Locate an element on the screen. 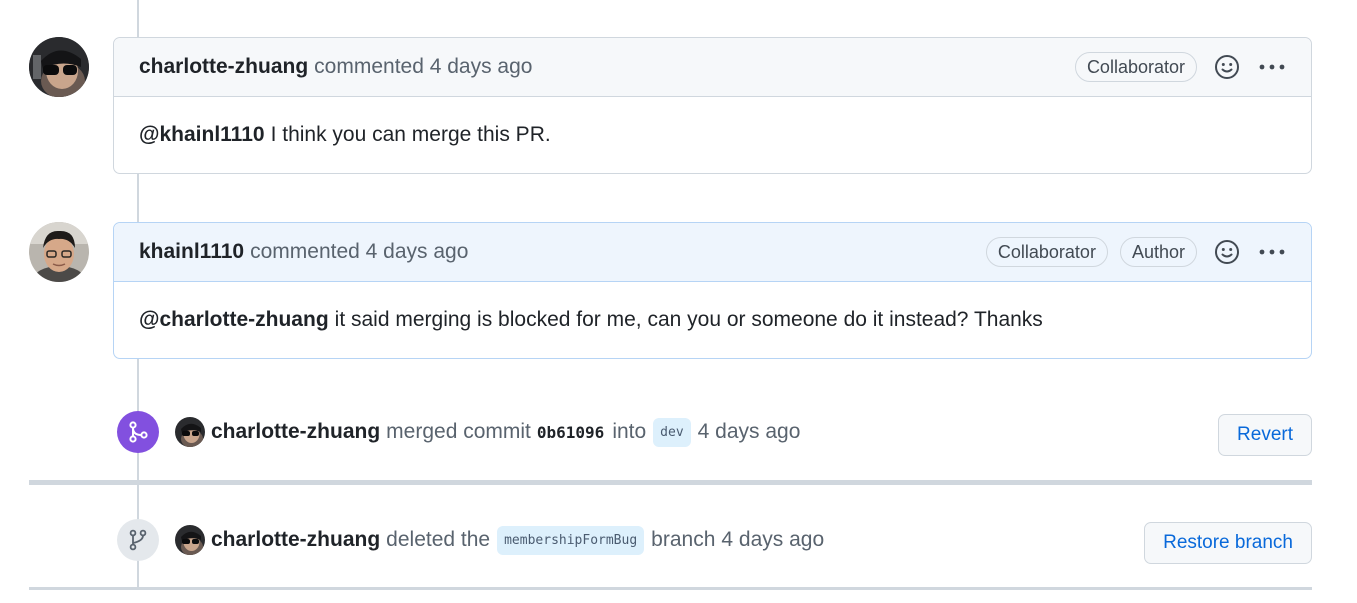  git-merge-icon is located at coordinates (138, 432).